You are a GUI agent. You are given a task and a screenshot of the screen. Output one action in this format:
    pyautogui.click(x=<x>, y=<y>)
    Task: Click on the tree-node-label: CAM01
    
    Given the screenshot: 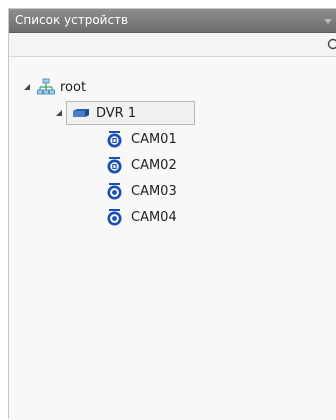 What is the action you would take?
    pyautogui.click(x=154, y=139)
    